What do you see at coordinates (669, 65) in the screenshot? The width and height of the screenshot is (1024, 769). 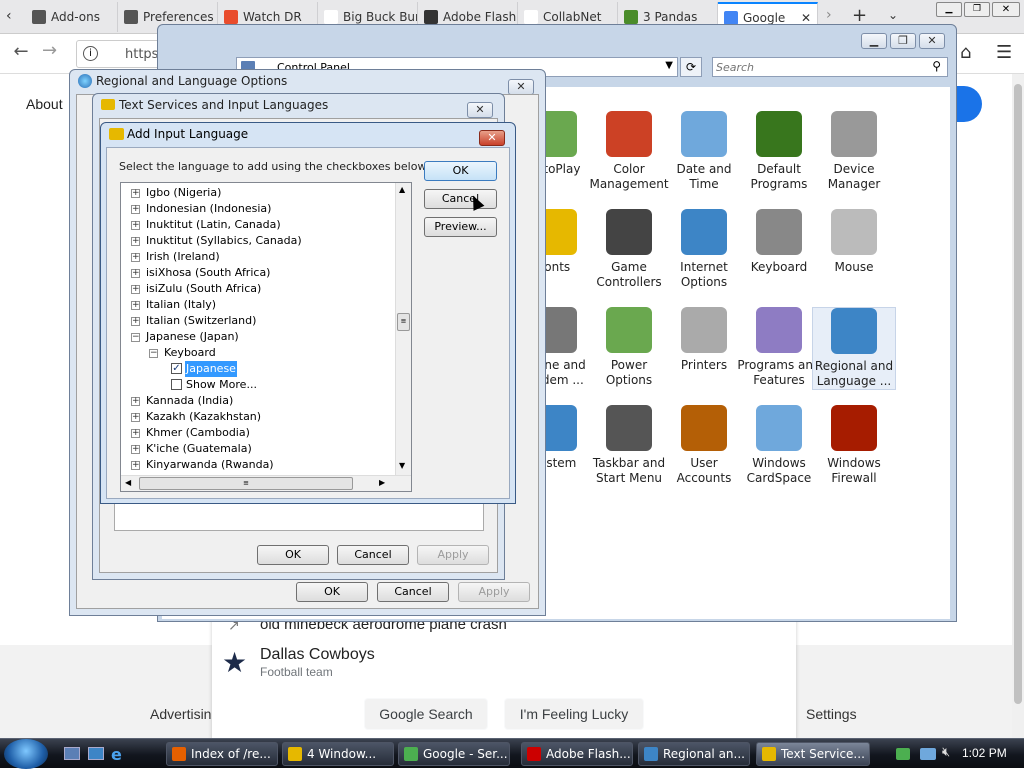 I see `dropdown-icon: ▼` at bounding box center [669, 65].